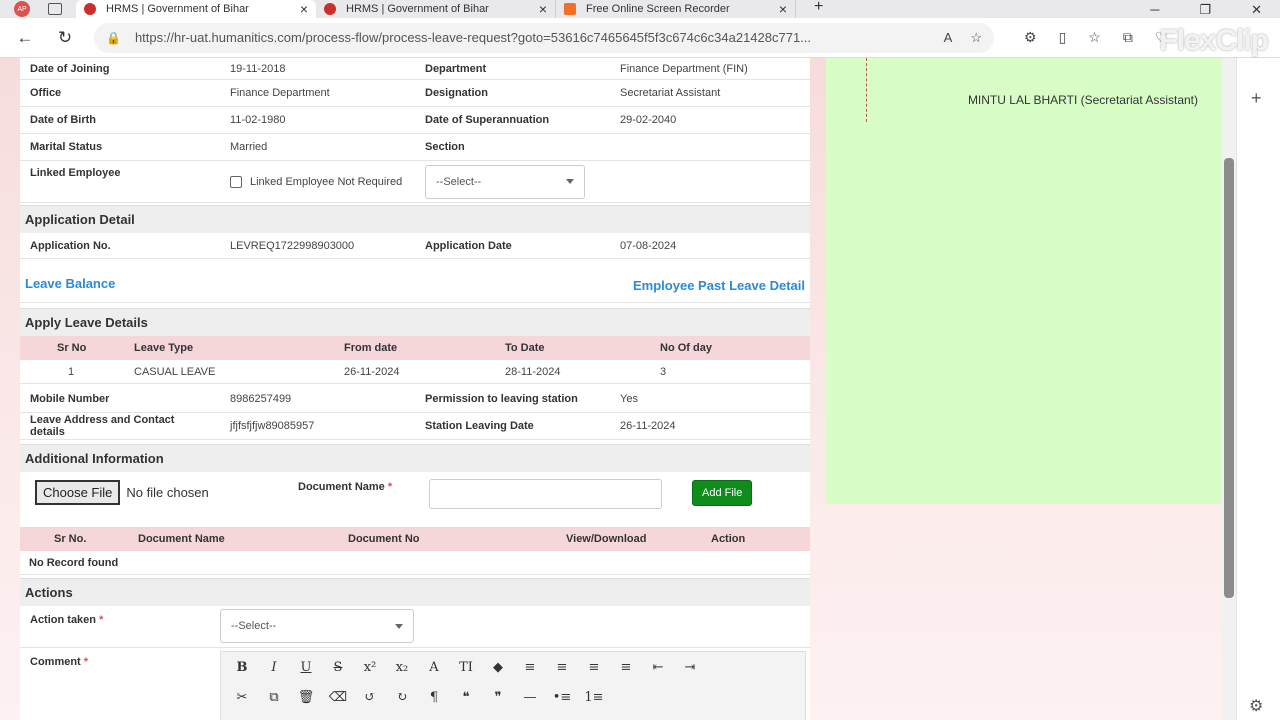 This screenshot has width=1280, height=720. What do you see at coordinates (306, 667) in the screenshot?
I see `underline-icon: U` at bounding box center [306, 667].